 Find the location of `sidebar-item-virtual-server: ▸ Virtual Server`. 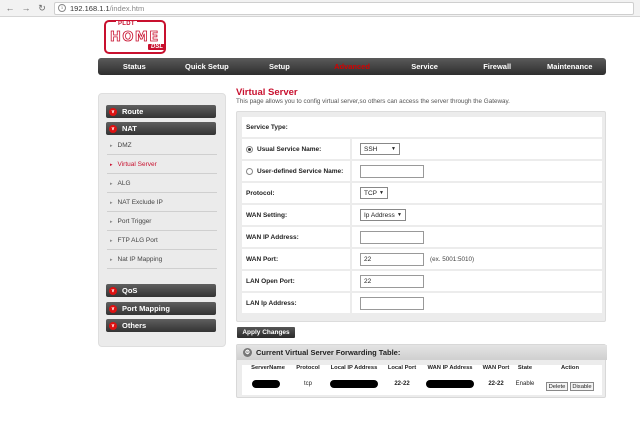

sidebar-item-virtual-server: ▸ Virtual Server is located at coordinates (162, 165).